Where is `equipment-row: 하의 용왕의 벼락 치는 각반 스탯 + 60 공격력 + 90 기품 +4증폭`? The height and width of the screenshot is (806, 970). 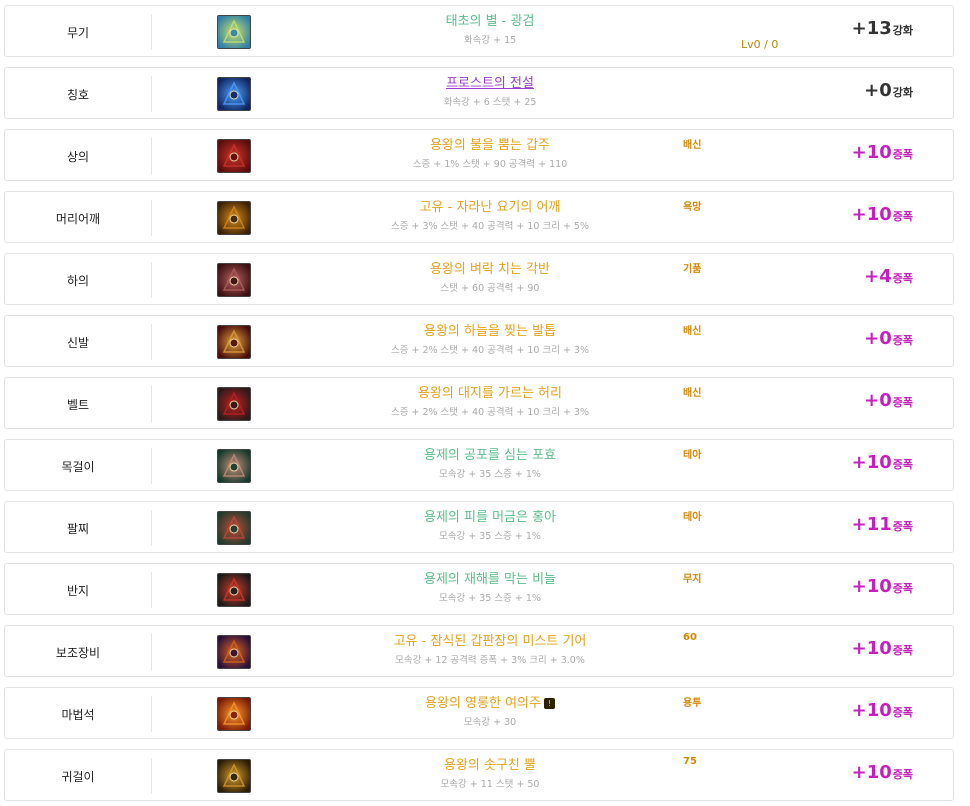
equipment-row: 하의 용왕의 벼락 치는 각반 스탯 + 60 공격력 + 90 기품 +4증폭 is located at coordinates (479, 279).